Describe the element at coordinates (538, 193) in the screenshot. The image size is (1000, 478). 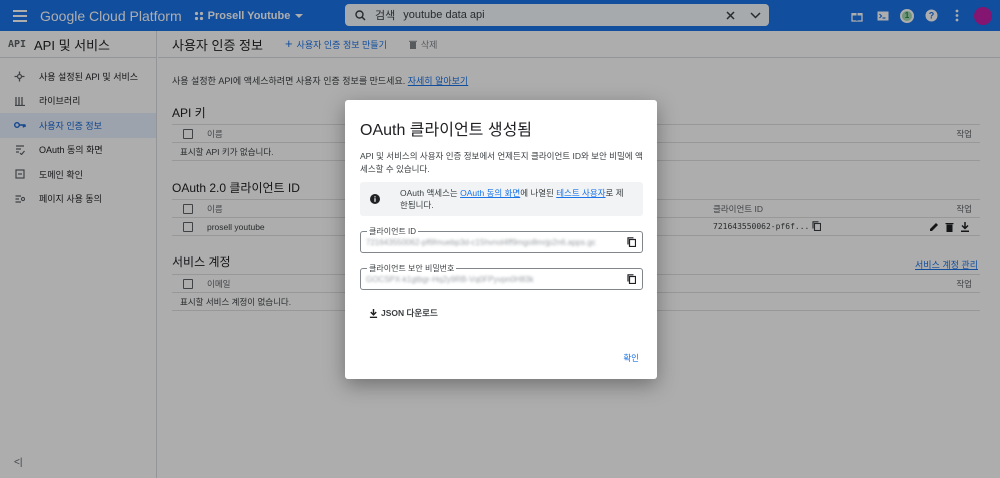
I see `info-mid: 에 나열된` at that location.